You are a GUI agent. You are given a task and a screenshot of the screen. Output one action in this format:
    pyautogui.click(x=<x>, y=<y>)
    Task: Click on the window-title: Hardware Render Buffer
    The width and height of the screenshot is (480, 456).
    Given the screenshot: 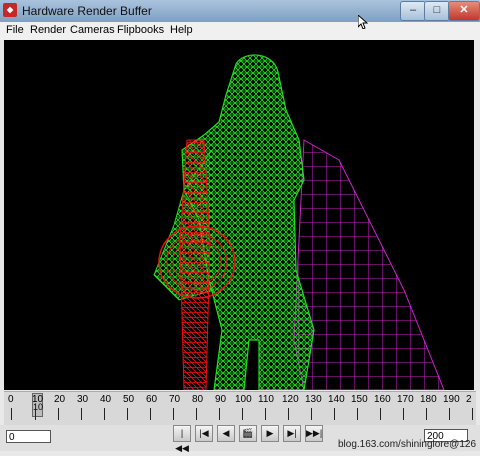 What is the action you would take?
    pyautogui.click(x=87, y=11)
    